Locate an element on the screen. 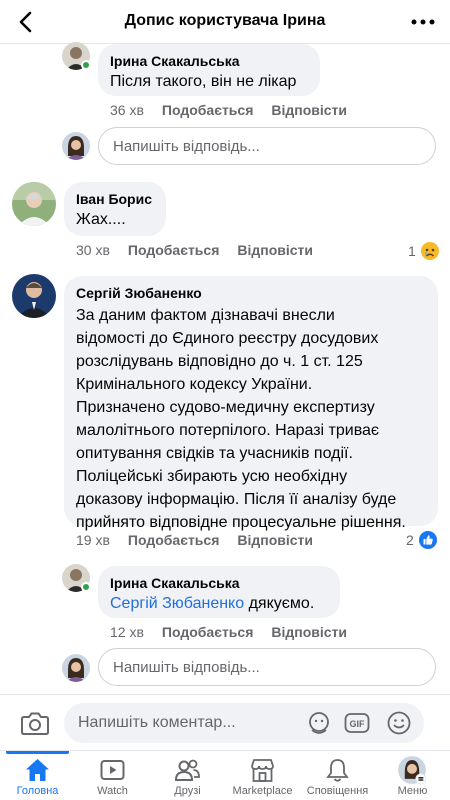 The height and width of the screenshot is (800, 450). gif-icon: GIF is located at coordinates (357, 723).